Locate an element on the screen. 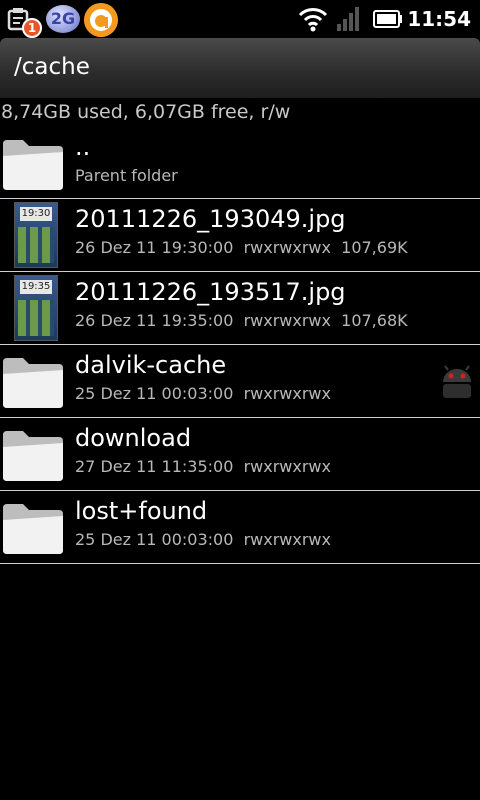 Image resolution: width=480 pixels, height=800 pixels. item-name: dalvik-cache is located at coordinates (151, 365).